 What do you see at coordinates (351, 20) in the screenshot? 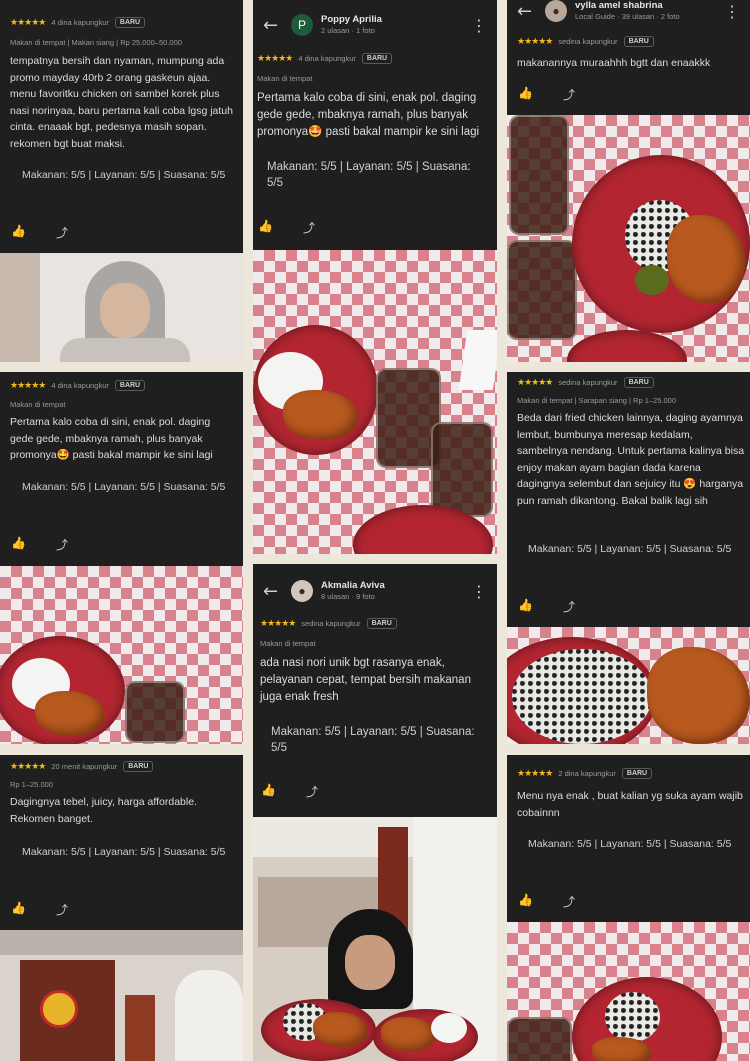
I see `reviewer-name: Poppy Aprilia` at bounding box center [351, 20].